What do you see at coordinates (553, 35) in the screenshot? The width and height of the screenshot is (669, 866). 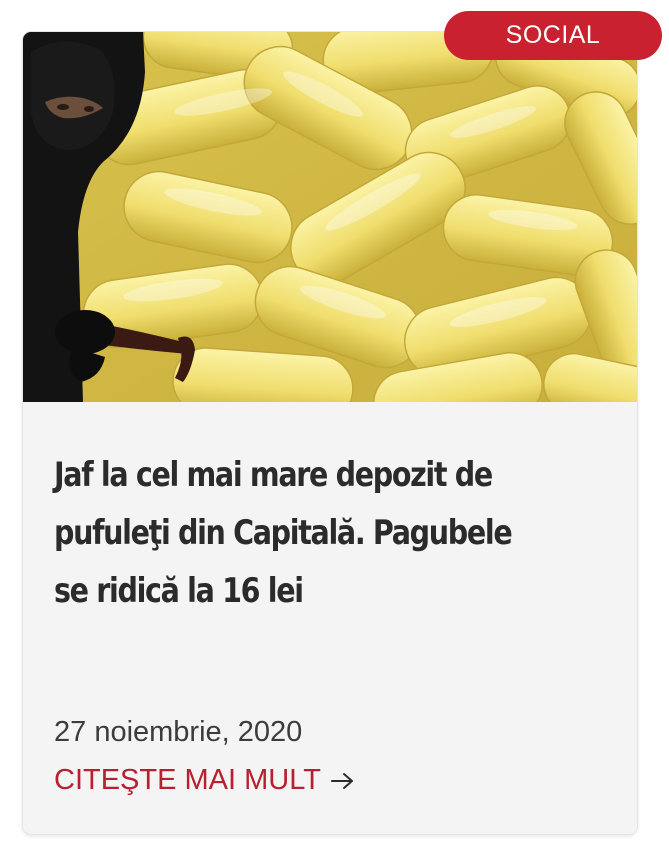 I see `category-badge: SOCIAL` at bounding box center [553, 35].